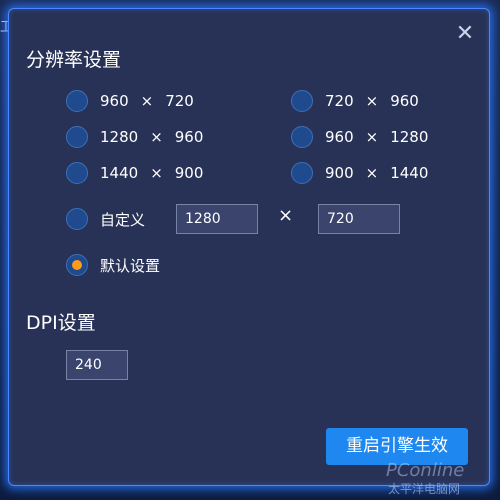  I want to click on resolution-option-900x1440: 900 × 1440, so click(359, 173).